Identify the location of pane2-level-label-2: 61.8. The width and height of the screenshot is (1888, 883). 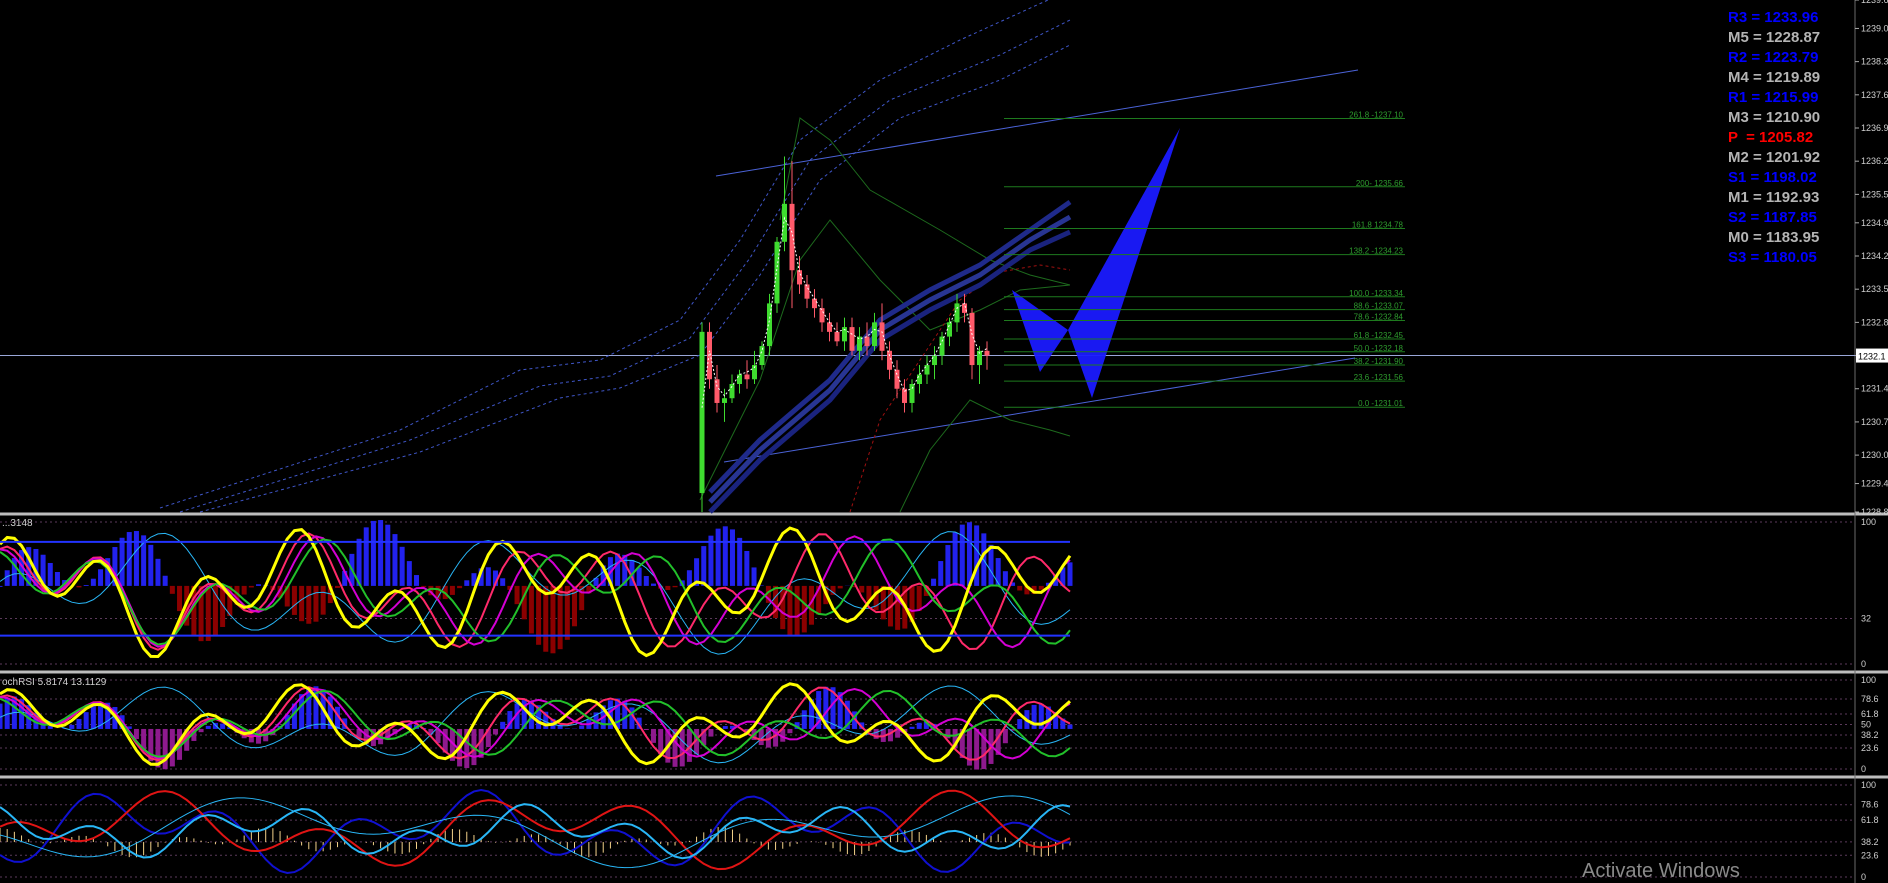
(1870, 714).